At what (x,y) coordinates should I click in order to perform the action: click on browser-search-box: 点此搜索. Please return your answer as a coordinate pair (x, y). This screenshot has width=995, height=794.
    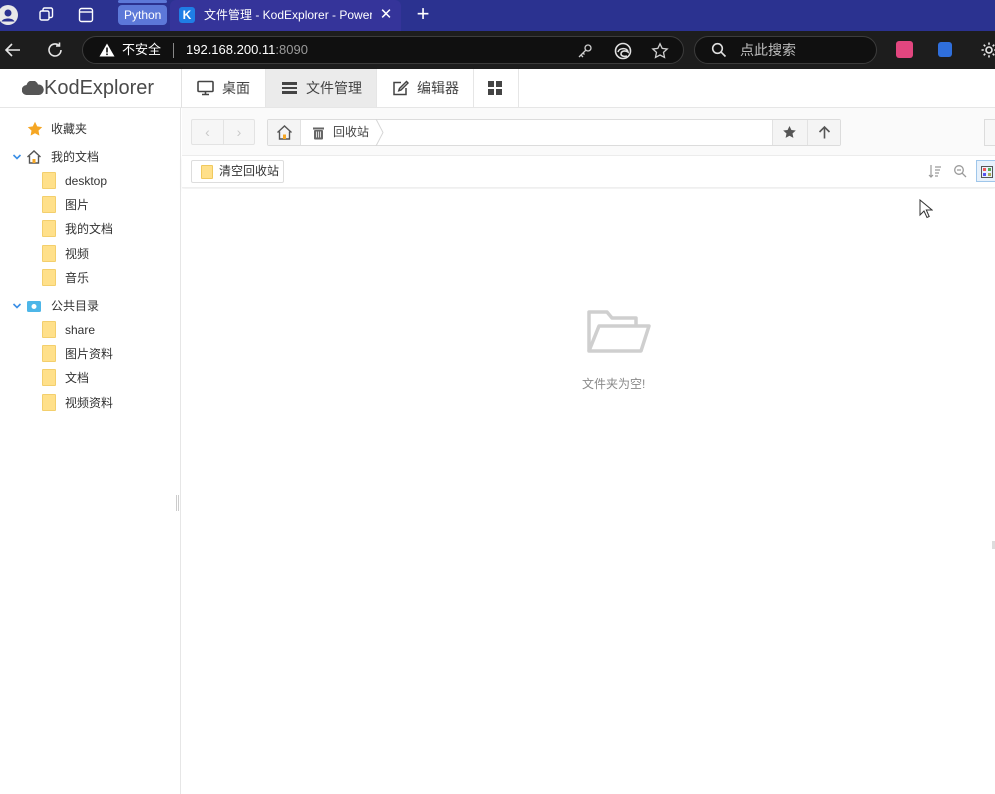
    Looking at the image, I should click on (785, 50).